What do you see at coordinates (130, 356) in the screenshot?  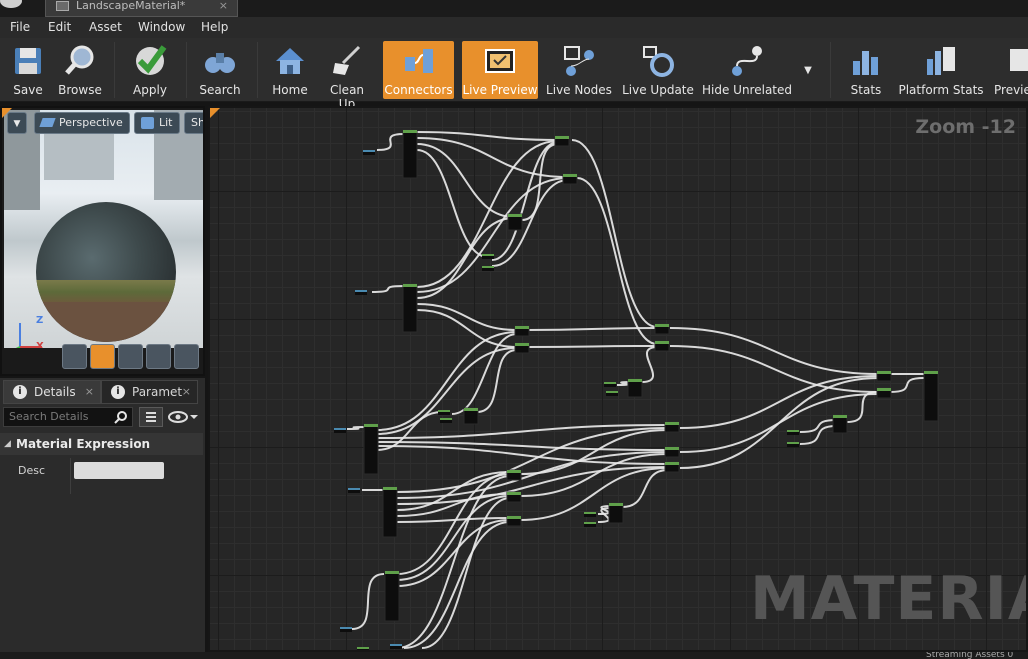 I see `plane-preview-icon` at bounding box center [130, 356].